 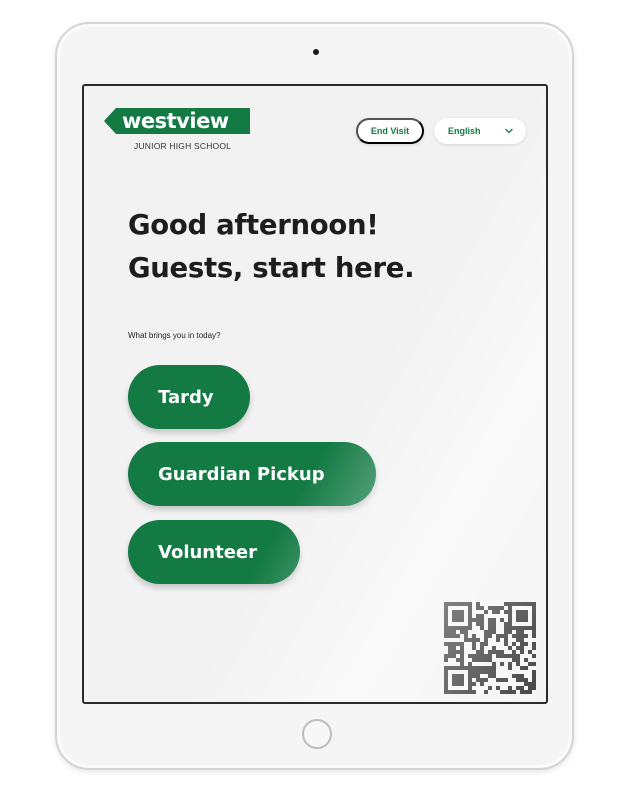 I want to click on end-visit-button: End Visit, so click(x=390, y=131).